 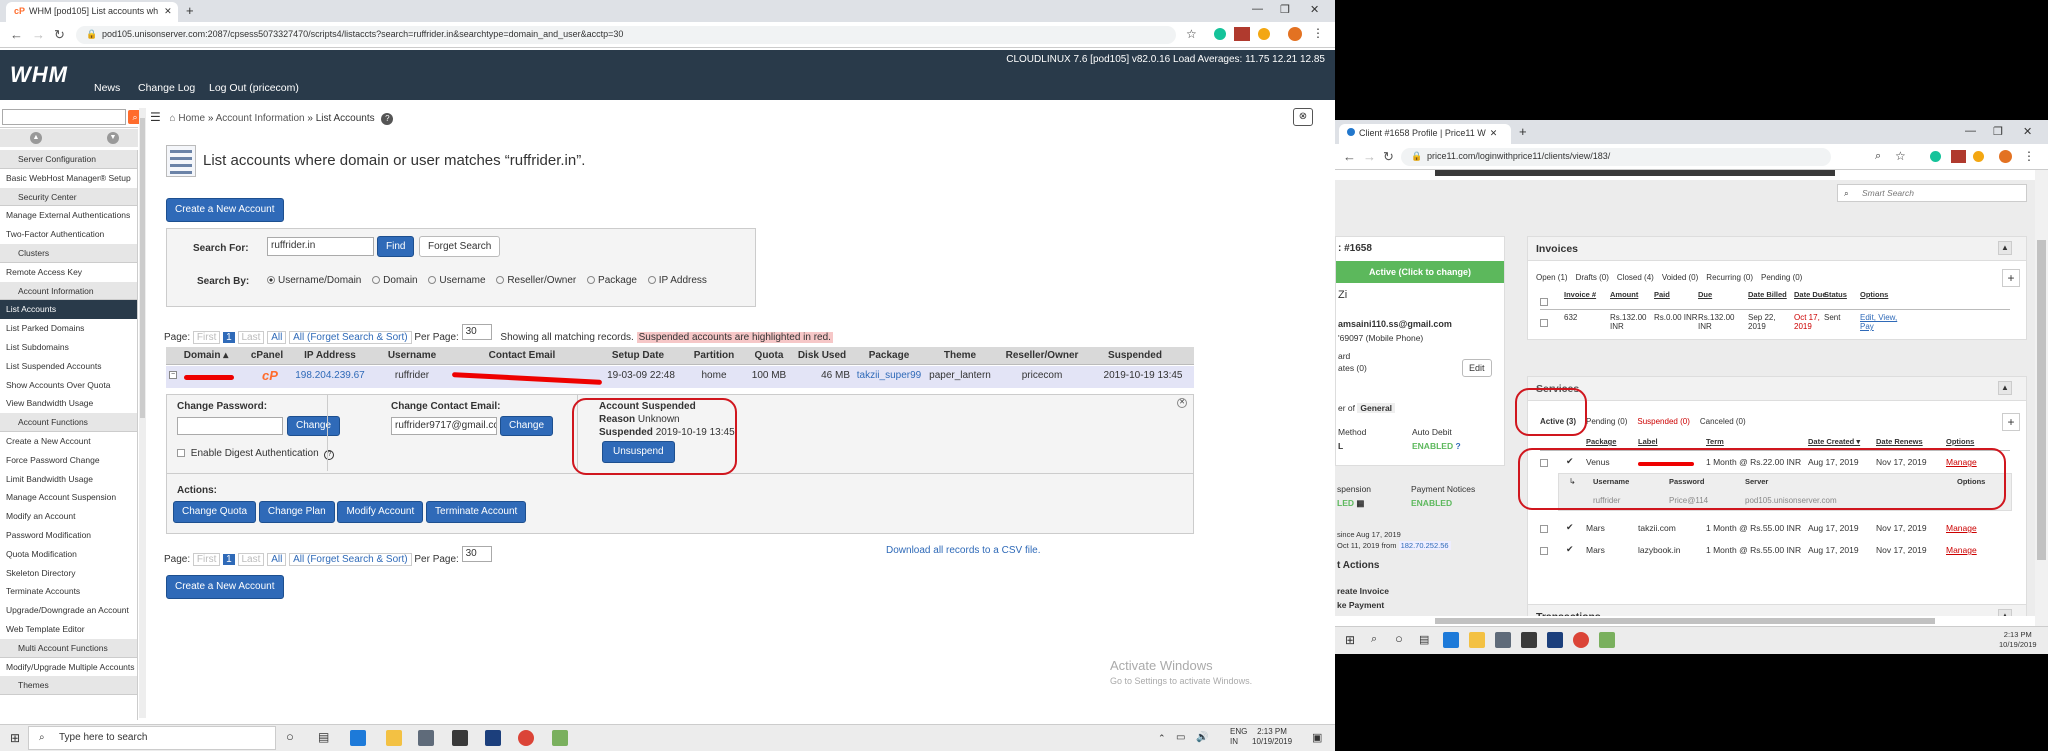 I want to click on service-col: Options, so click(x=1960, y=441).